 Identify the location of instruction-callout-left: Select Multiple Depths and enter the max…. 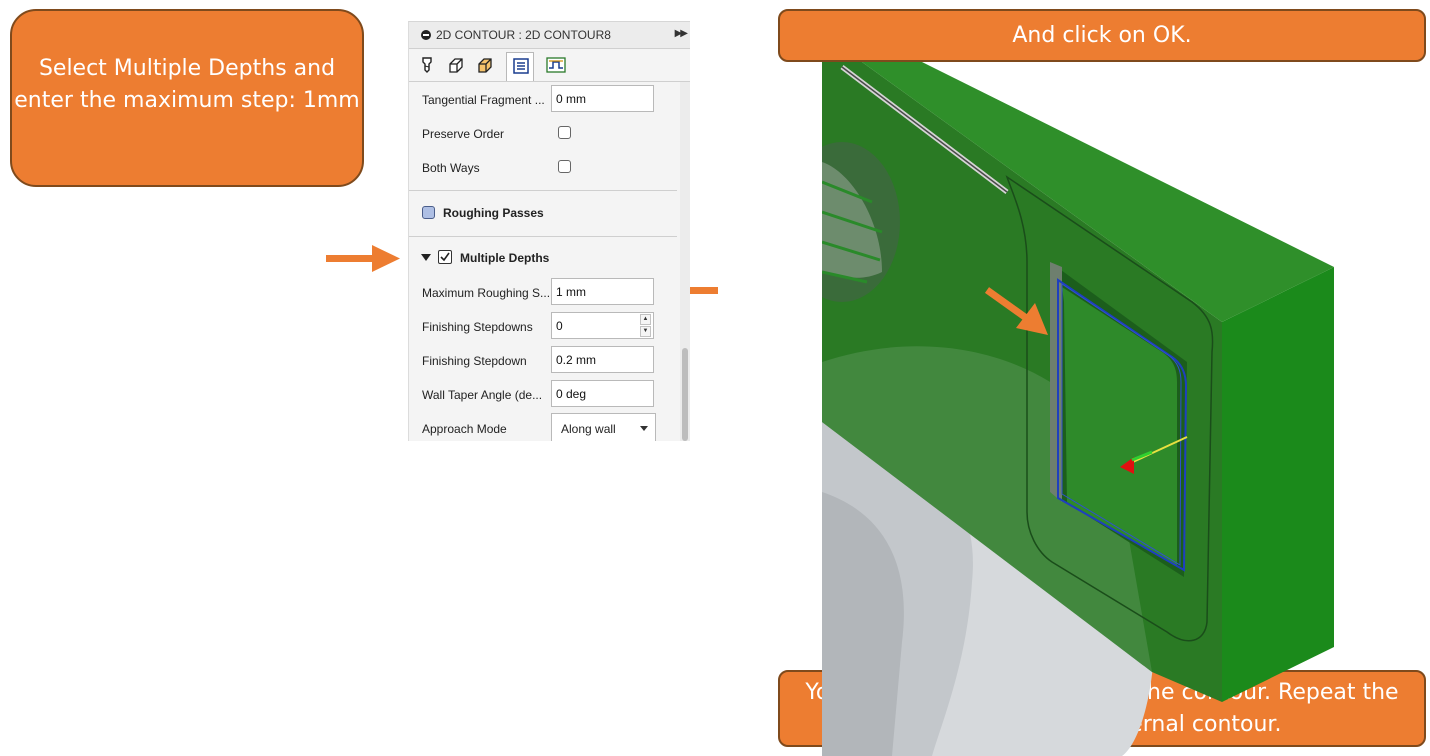
(187, 98).